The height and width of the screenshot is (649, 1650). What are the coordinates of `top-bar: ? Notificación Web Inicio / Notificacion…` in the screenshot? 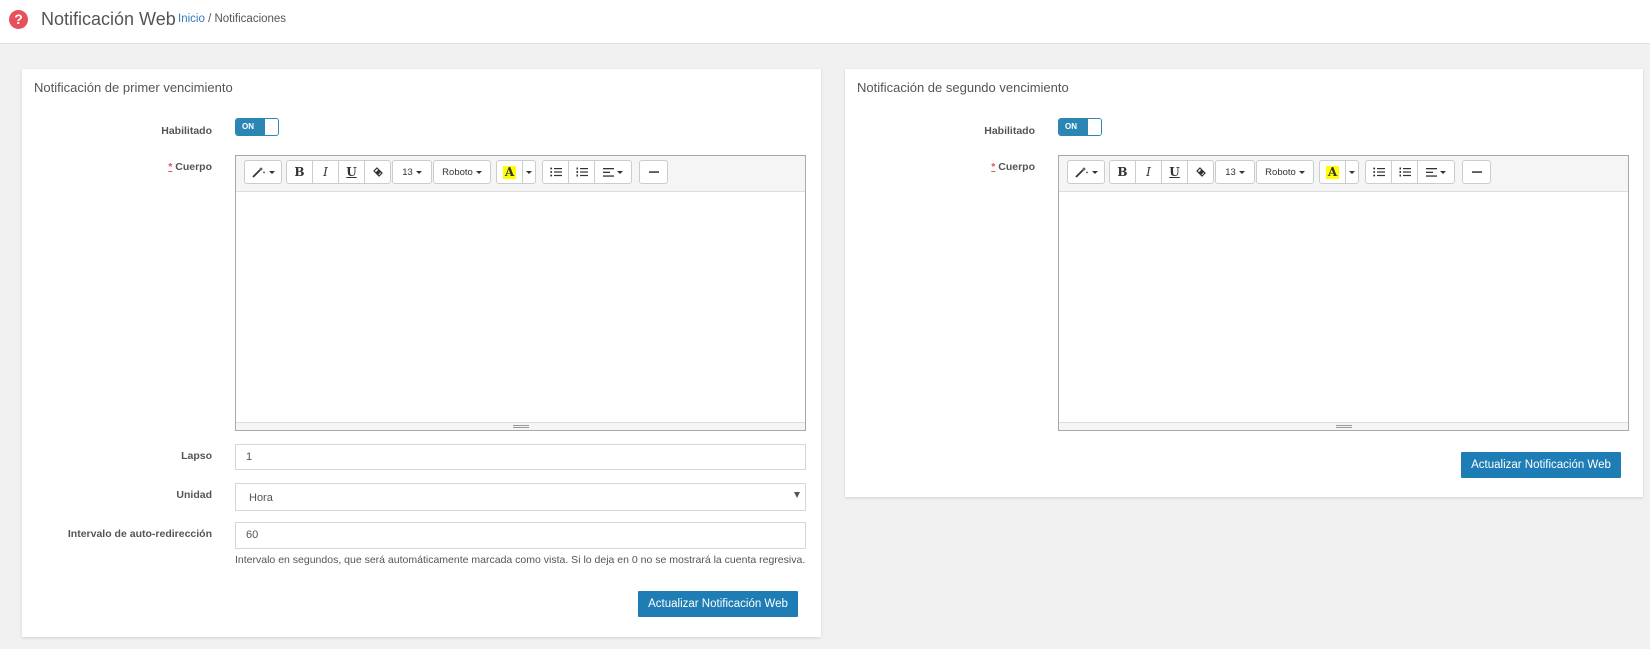 It's located at (825, 22).